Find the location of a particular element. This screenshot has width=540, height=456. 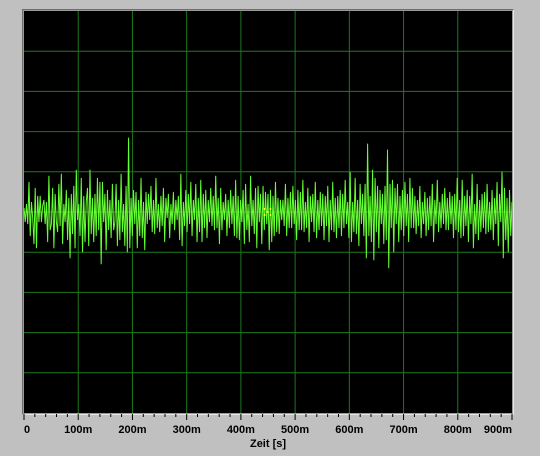

x-axis-tick-labels: 0 100m 200m 300m 400m 500m 600m 700m 800m 900m is located at coordinates (268, 430).